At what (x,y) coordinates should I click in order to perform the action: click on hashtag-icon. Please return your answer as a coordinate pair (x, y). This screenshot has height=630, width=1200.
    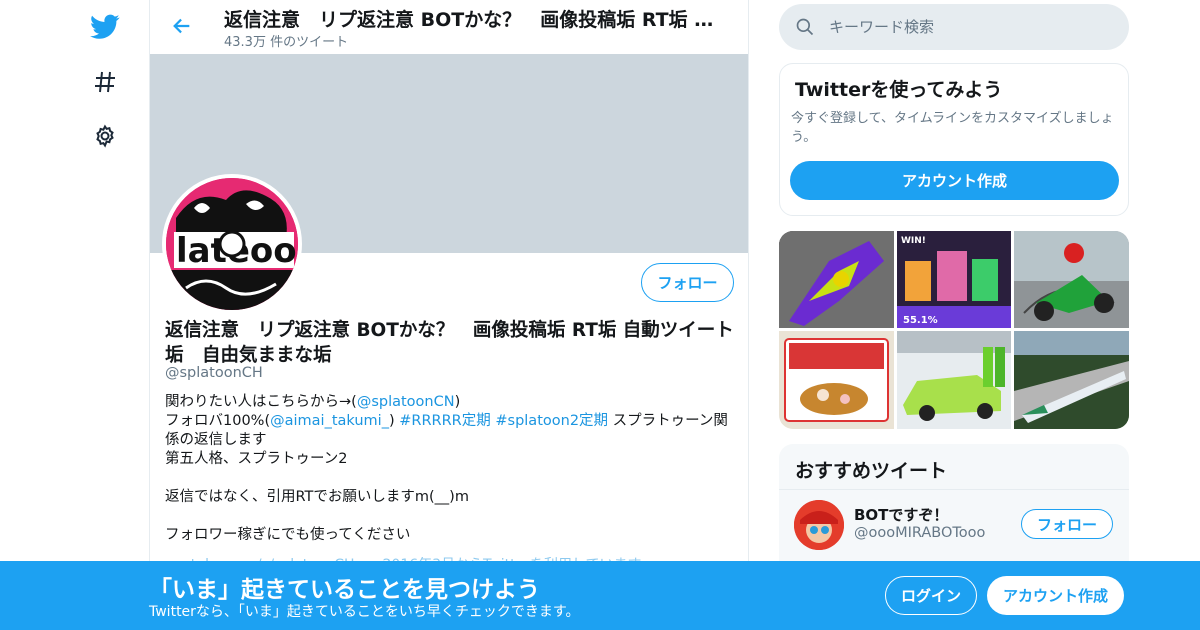
    Looking at the image, I should click on (105, 82).